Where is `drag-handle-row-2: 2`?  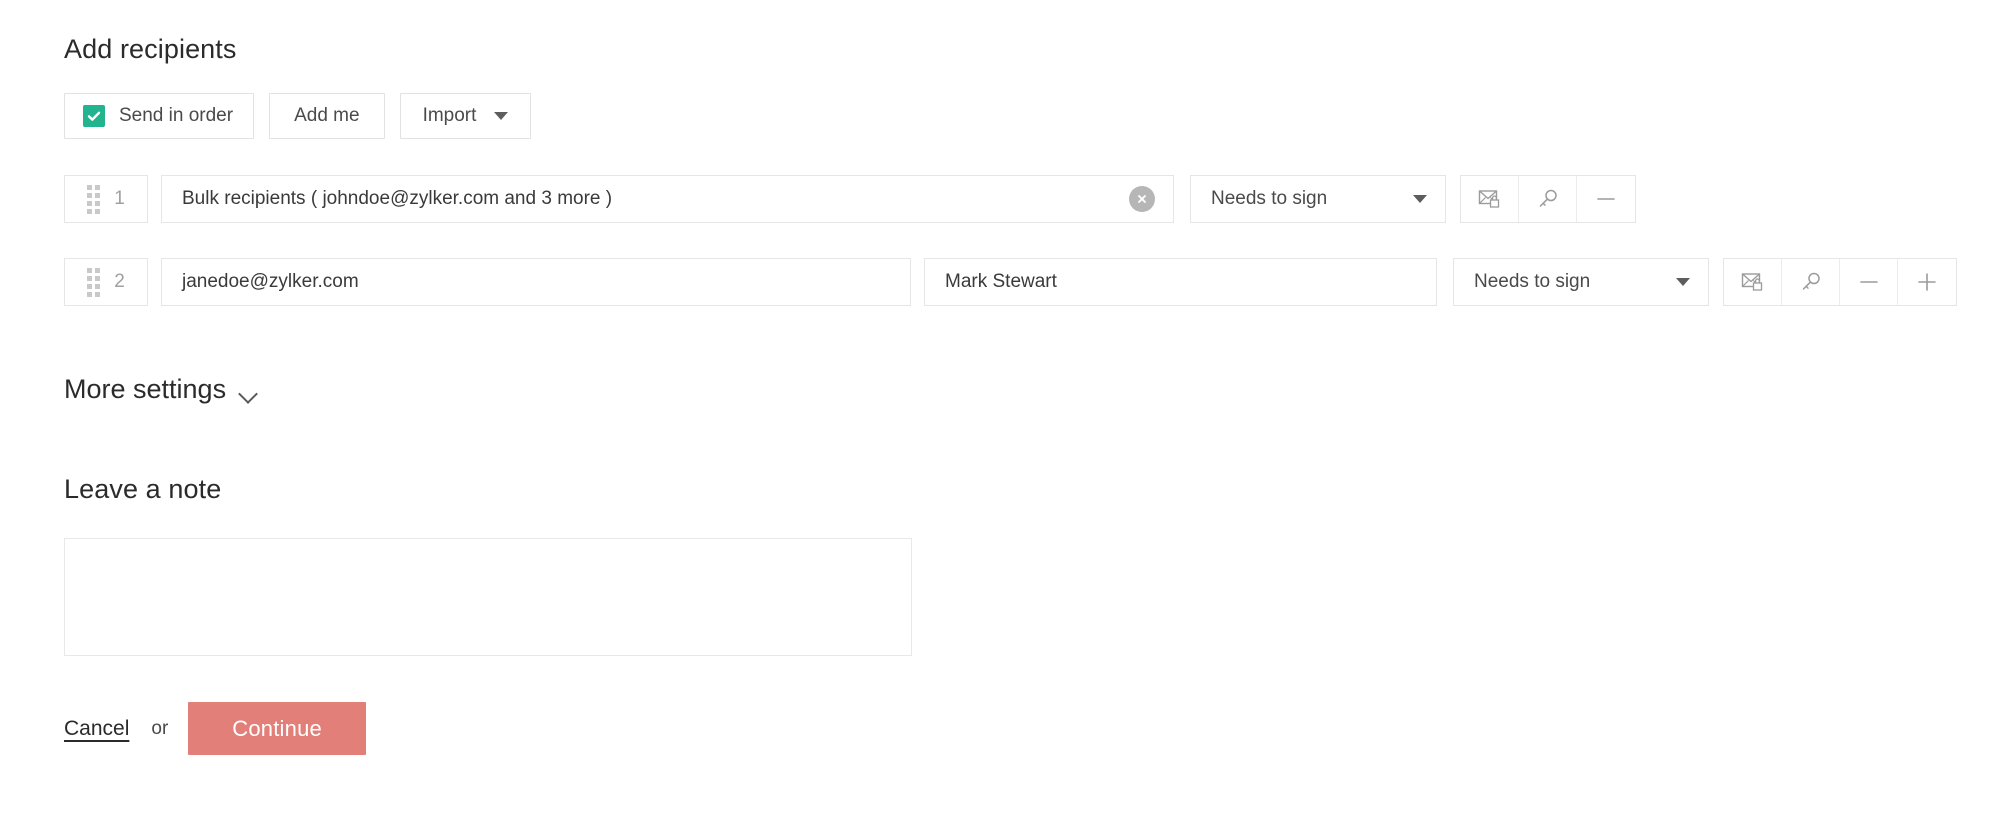 drag-handle-row-2: 2 is located at coordinates (106, 282).